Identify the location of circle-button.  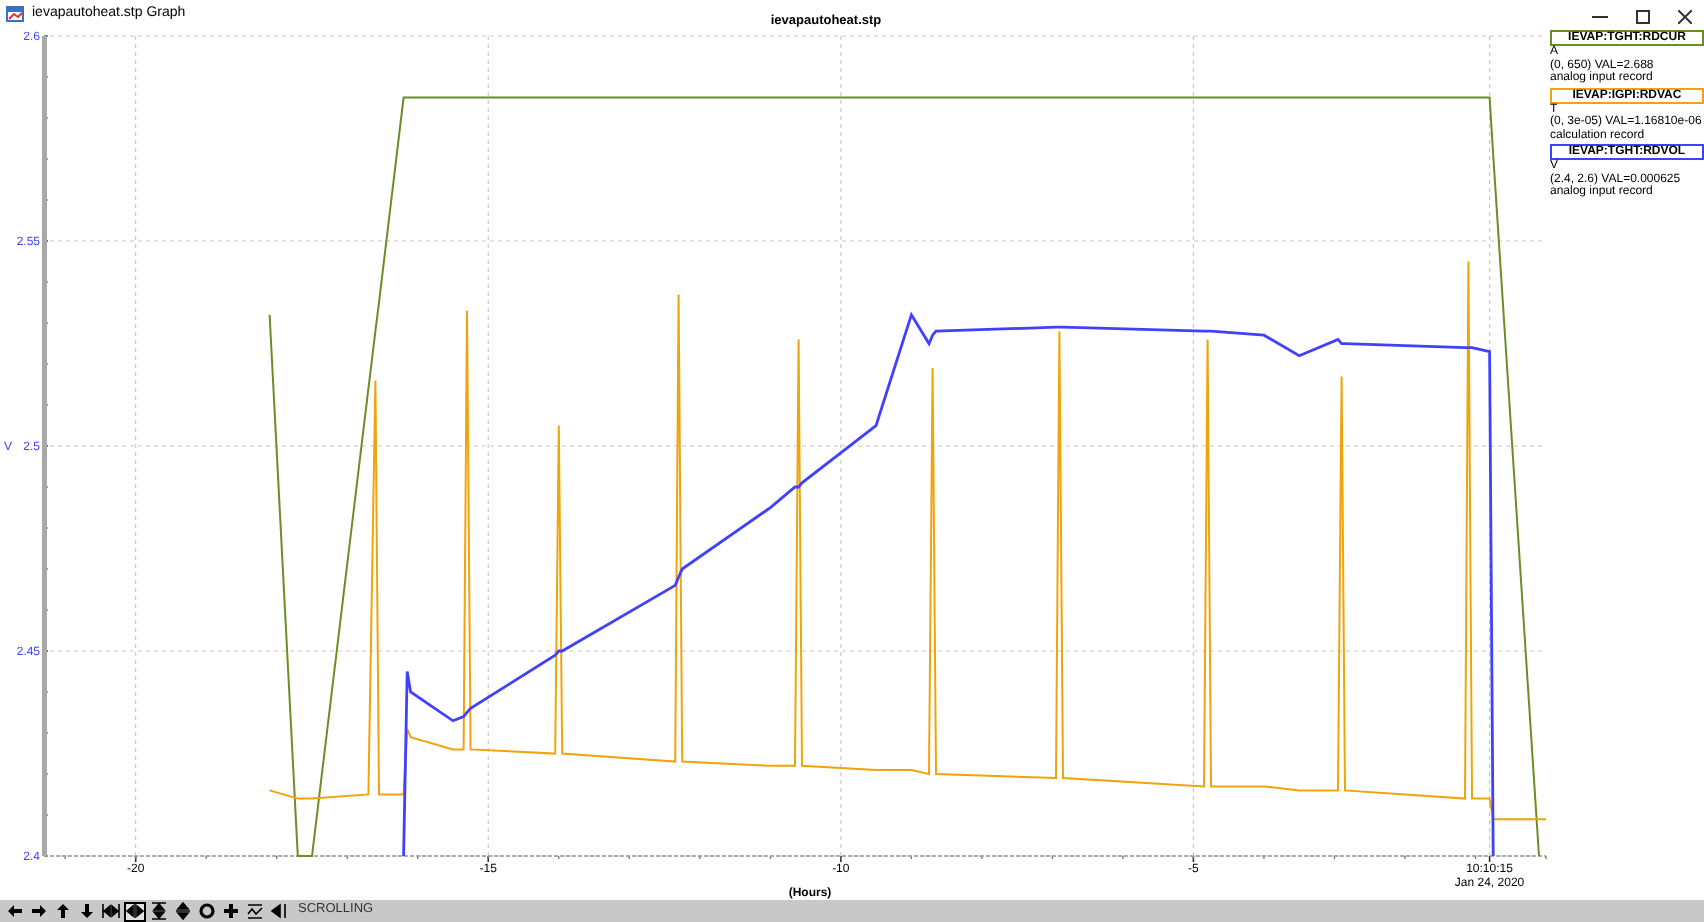
(207, 911).